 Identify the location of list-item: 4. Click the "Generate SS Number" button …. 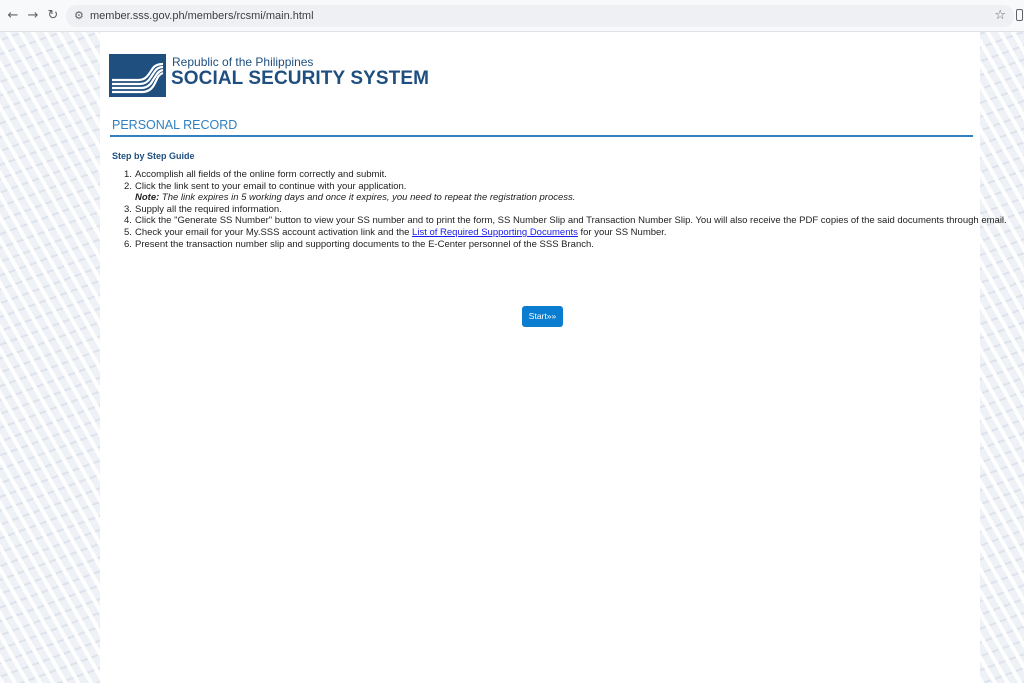
(565, 221).